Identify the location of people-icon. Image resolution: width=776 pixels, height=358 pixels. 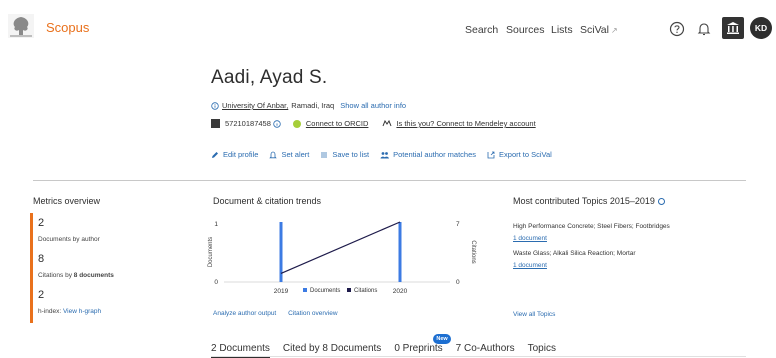
(385, 154).